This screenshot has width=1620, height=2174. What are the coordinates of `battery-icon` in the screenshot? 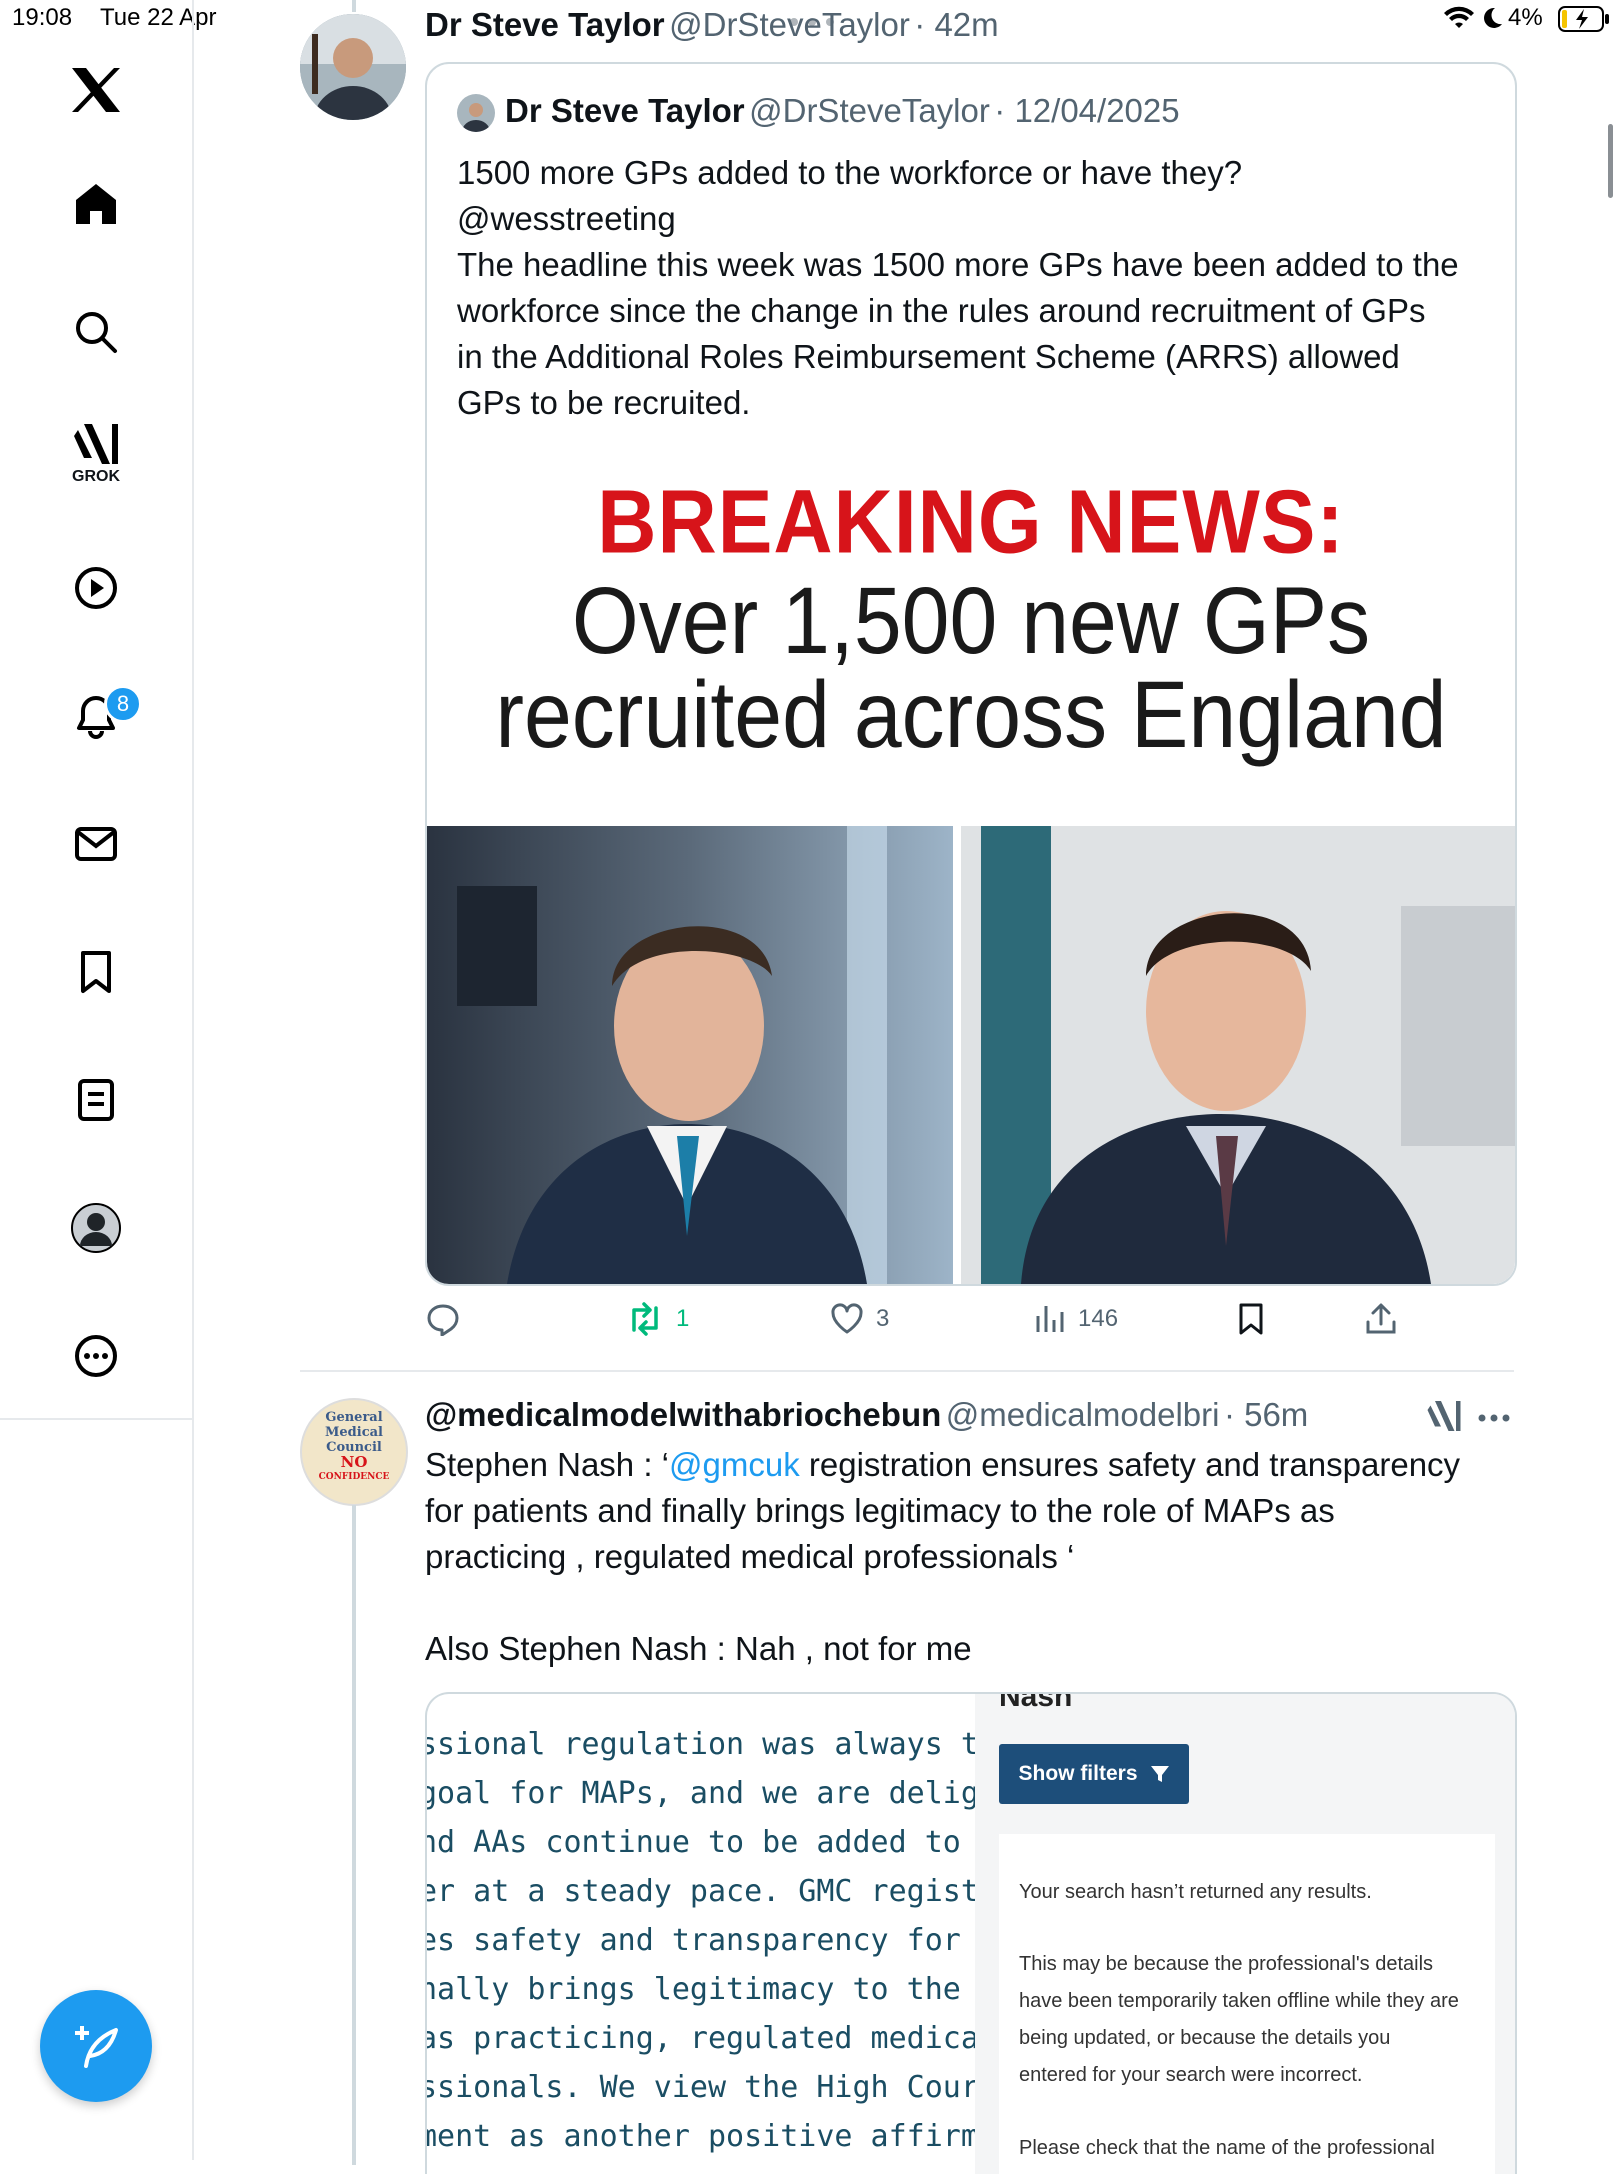 It's located at (1584, 21).